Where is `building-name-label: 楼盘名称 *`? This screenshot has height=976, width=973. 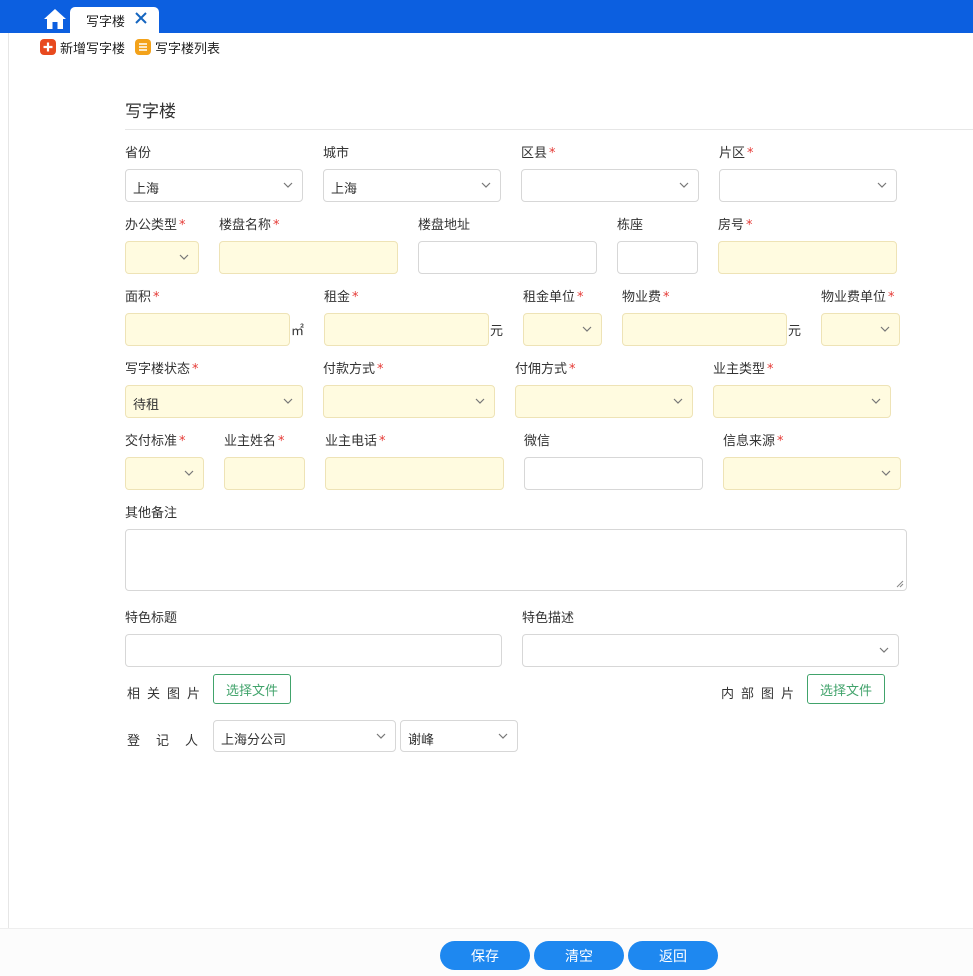 building-name-label: 楼盘名称 * is located at coordinates (249, 225).